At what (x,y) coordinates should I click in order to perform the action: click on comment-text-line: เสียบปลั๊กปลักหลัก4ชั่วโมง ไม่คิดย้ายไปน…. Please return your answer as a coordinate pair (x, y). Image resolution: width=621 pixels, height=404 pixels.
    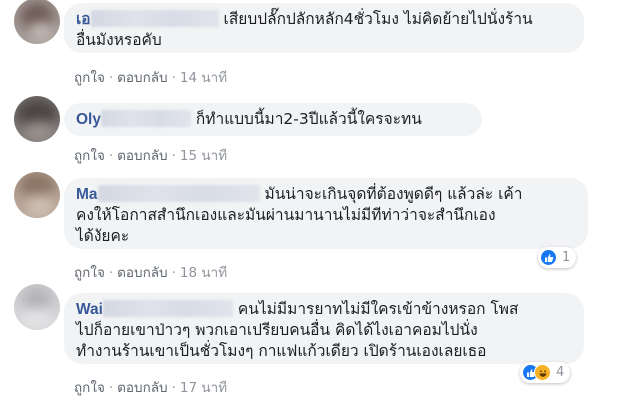
    Looking at the image, I should click on (378, 19).